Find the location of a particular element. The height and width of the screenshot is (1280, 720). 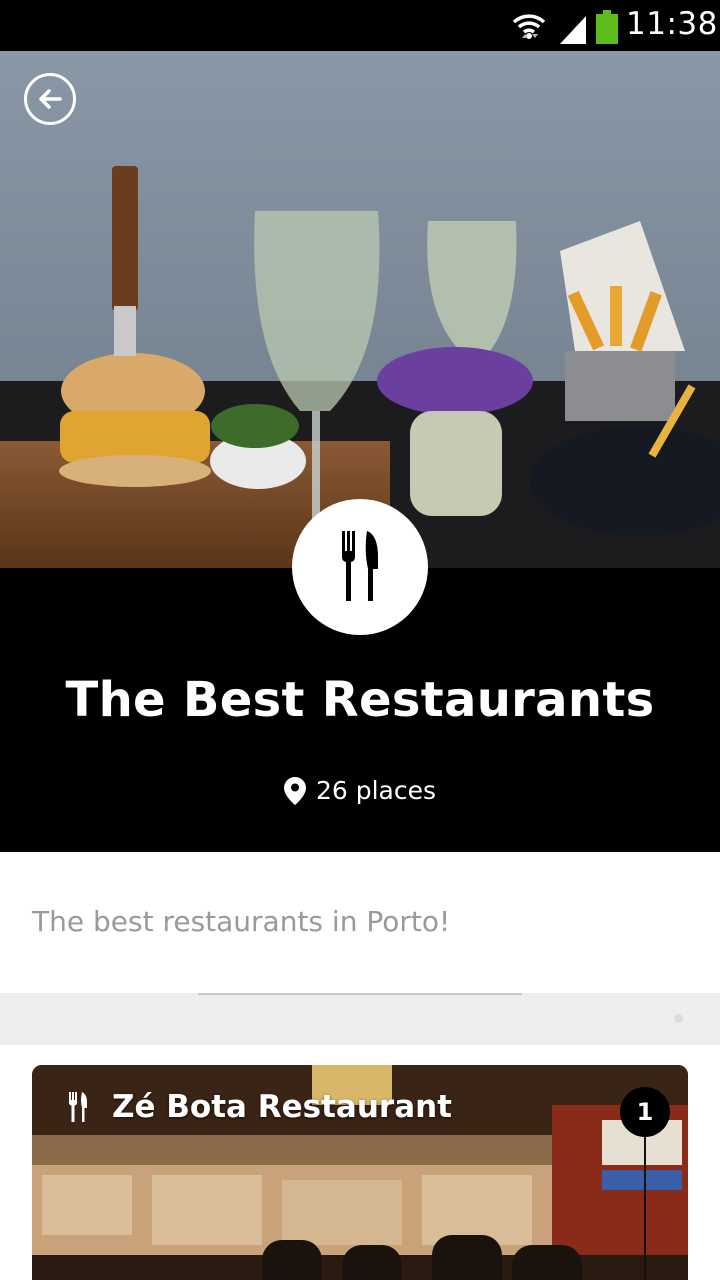

list-description: The best restaurants in Porto! is located at coordinates (241, 921).